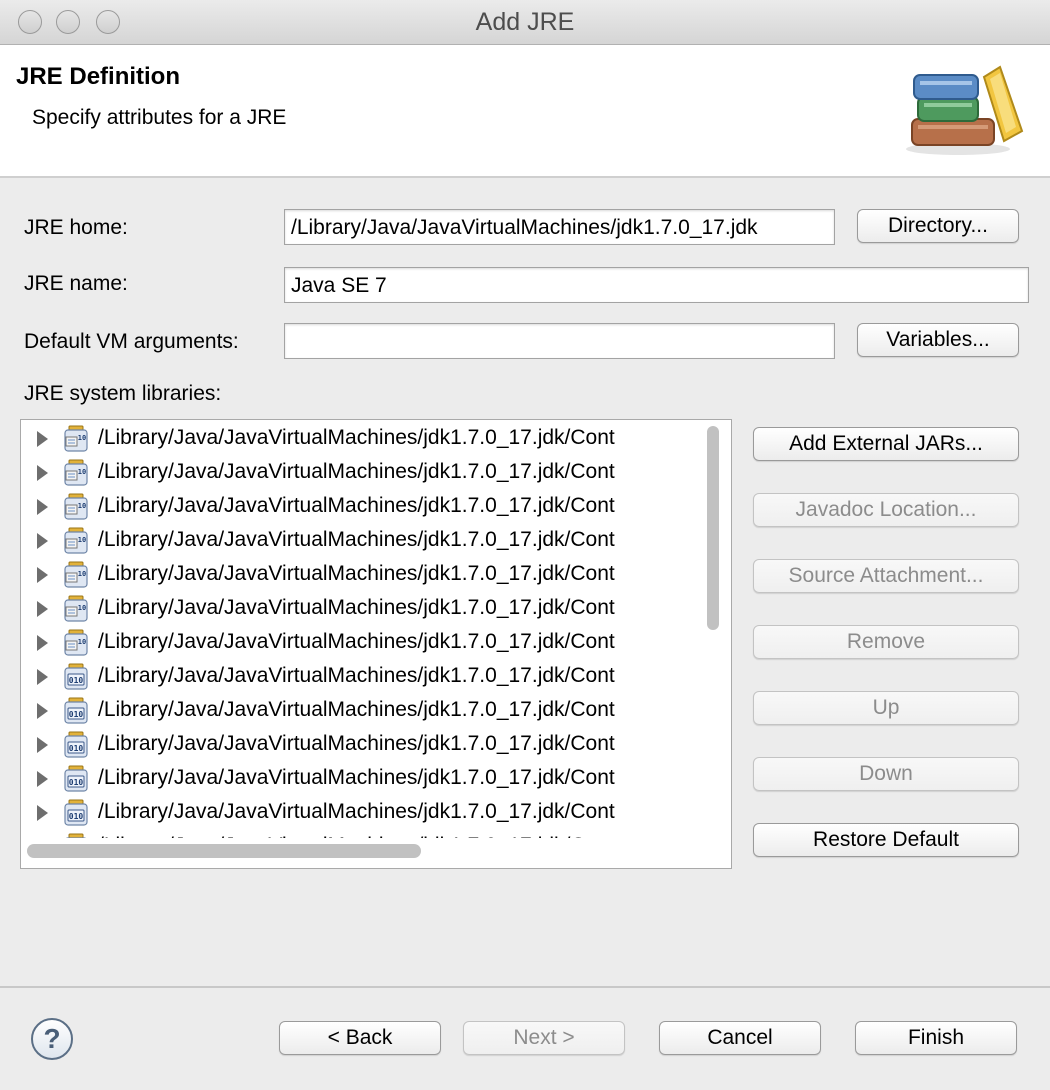 This screenshot has height=1090, width=1050. What do you see at coordinates (740, 1038) in the screenshot?
I see `cancel-button: Cancel` at bounding box center [740, 1038].